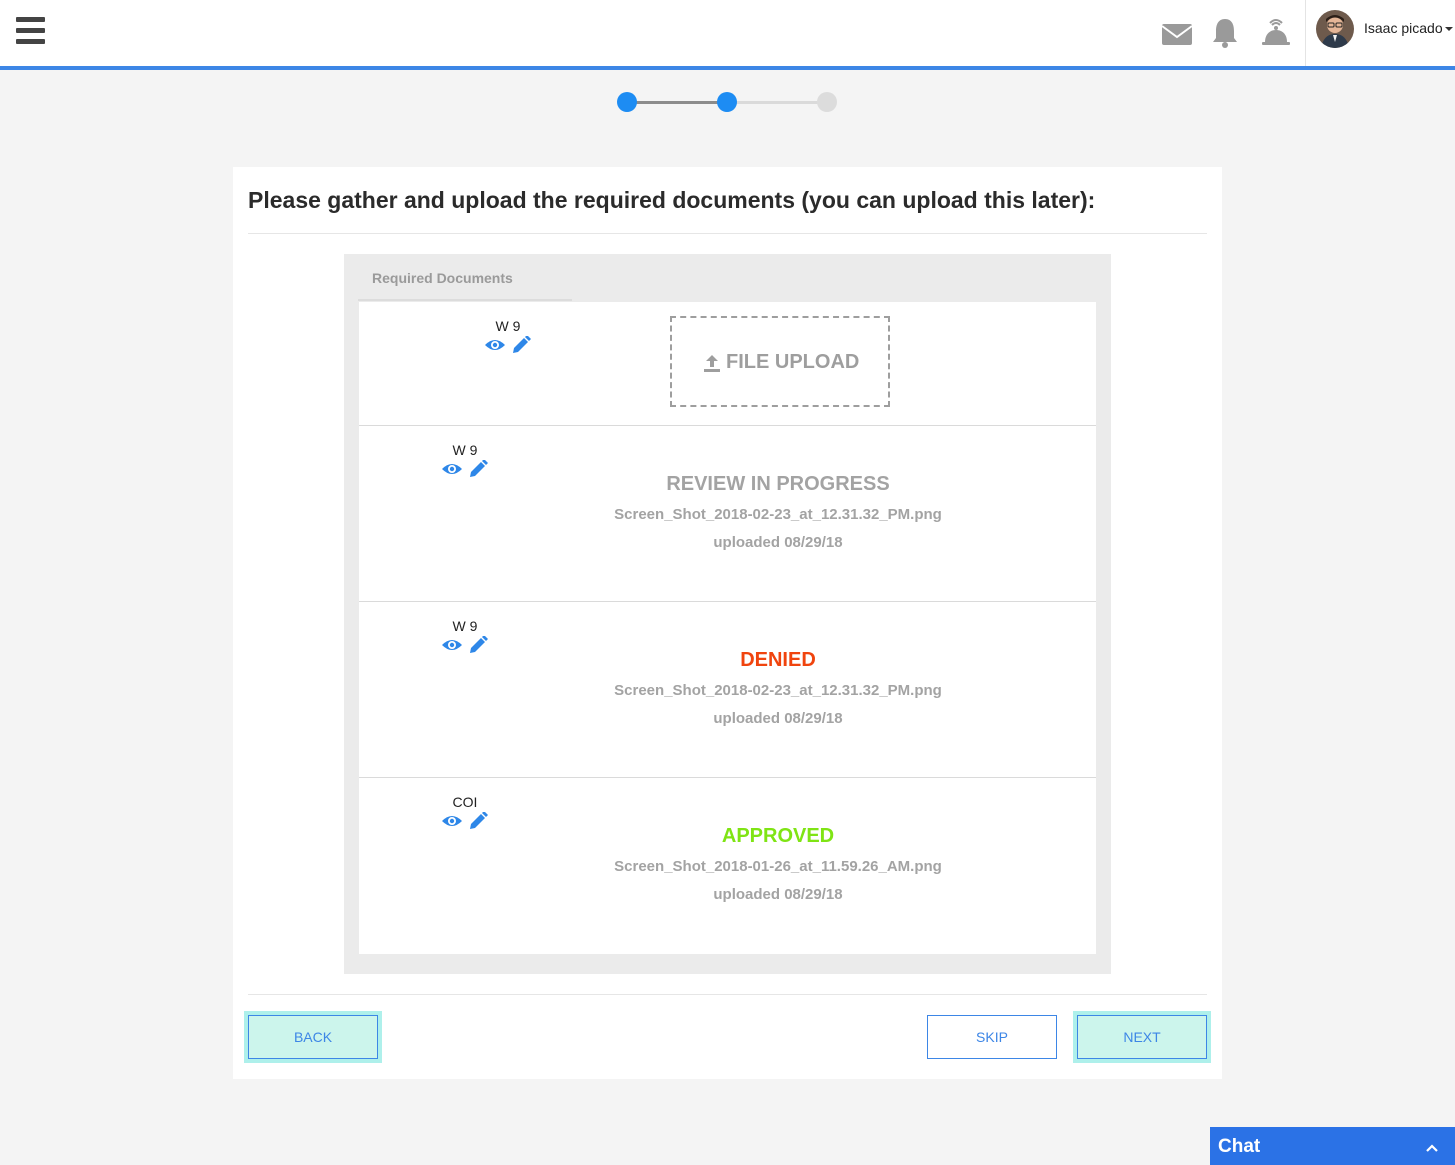  I want to click on status-denied: DENIED, so click(778, 660).